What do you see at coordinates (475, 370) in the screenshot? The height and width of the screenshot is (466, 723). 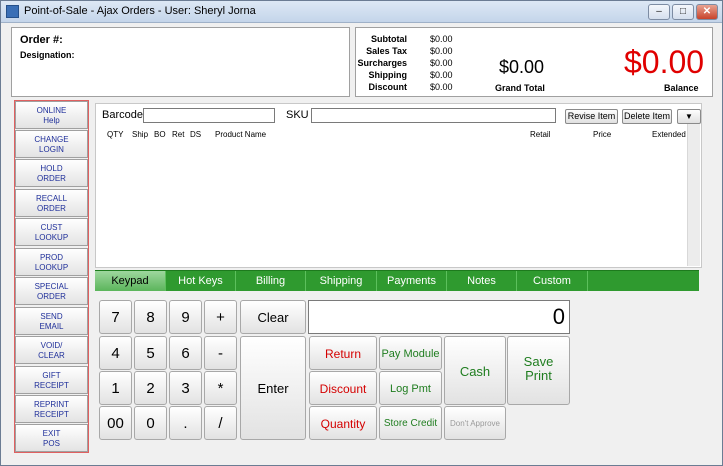 I see `cash-button: Cash` at bounding box center [475, 370].